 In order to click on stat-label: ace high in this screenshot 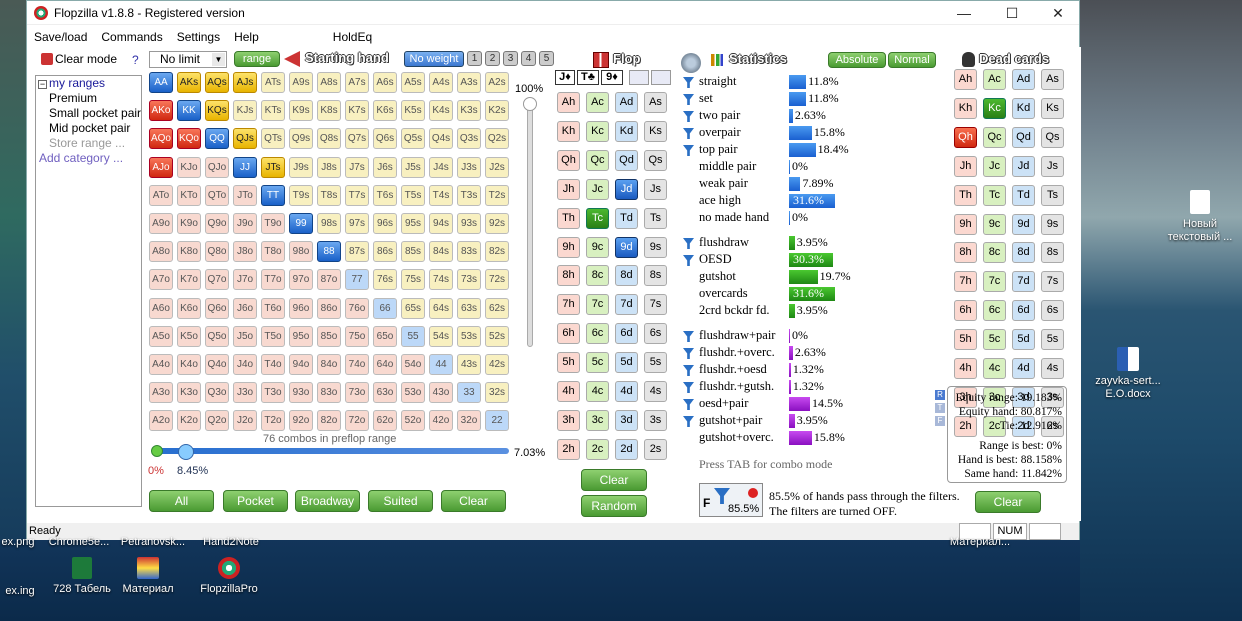, I will do `click(720, 200)`.